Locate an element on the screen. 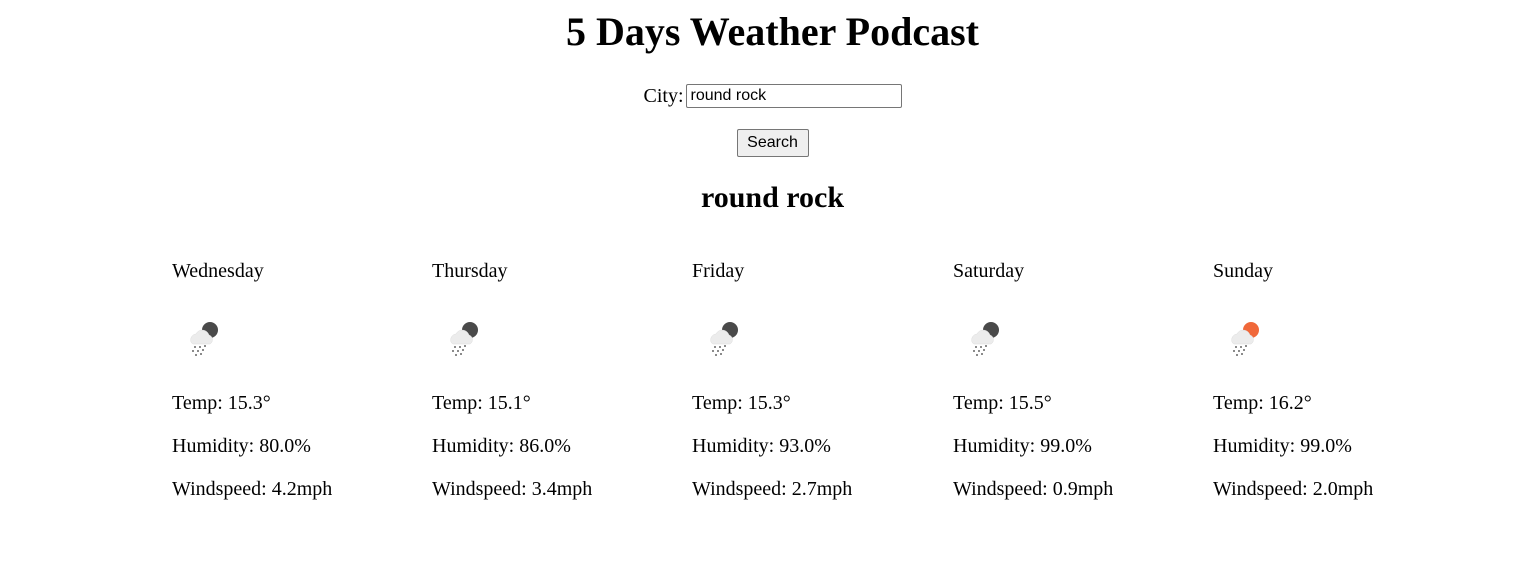 The height and width of the screenshot is (575, 1524). temperature: Temp: 16.2° is located at coordinates (1262, 403).